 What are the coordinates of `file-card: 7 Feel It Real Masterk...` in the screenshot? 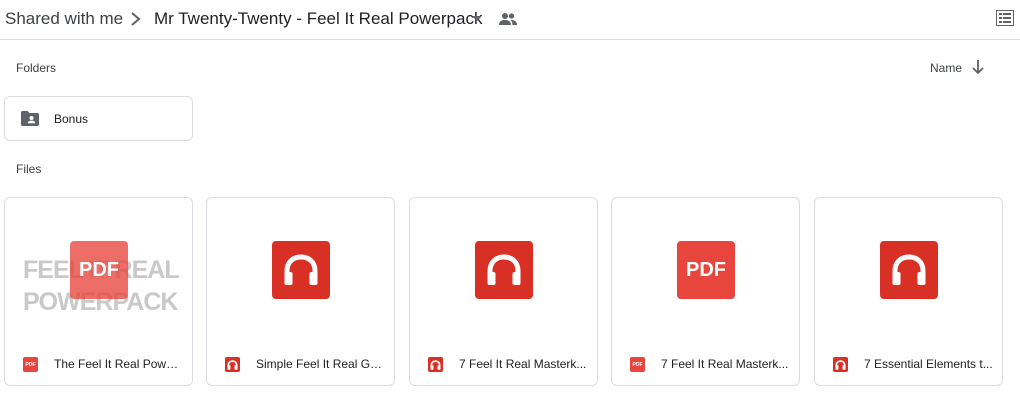 It's located at (503, 291).